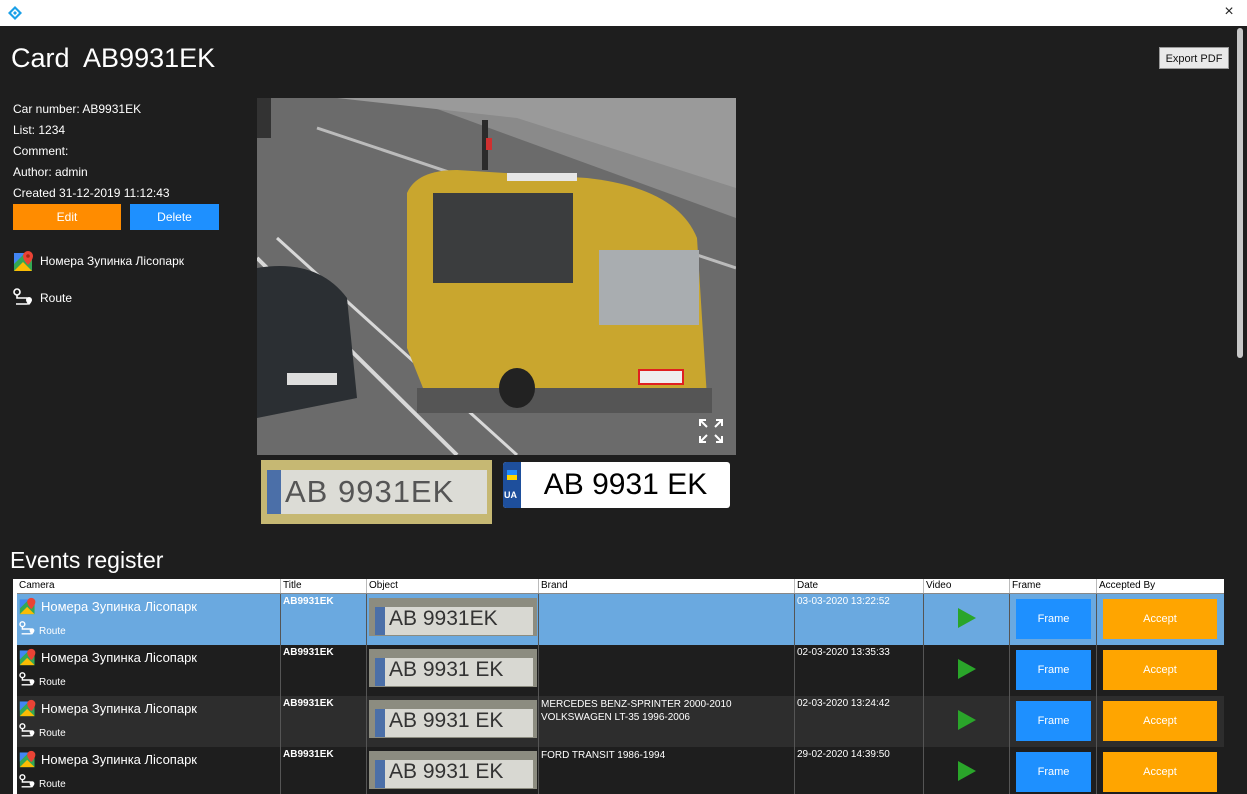 The image size is (1247, 794). Describe the element at coordinates (39, 130) in the screenshot. I see `list-text: List: 1234` at that location.